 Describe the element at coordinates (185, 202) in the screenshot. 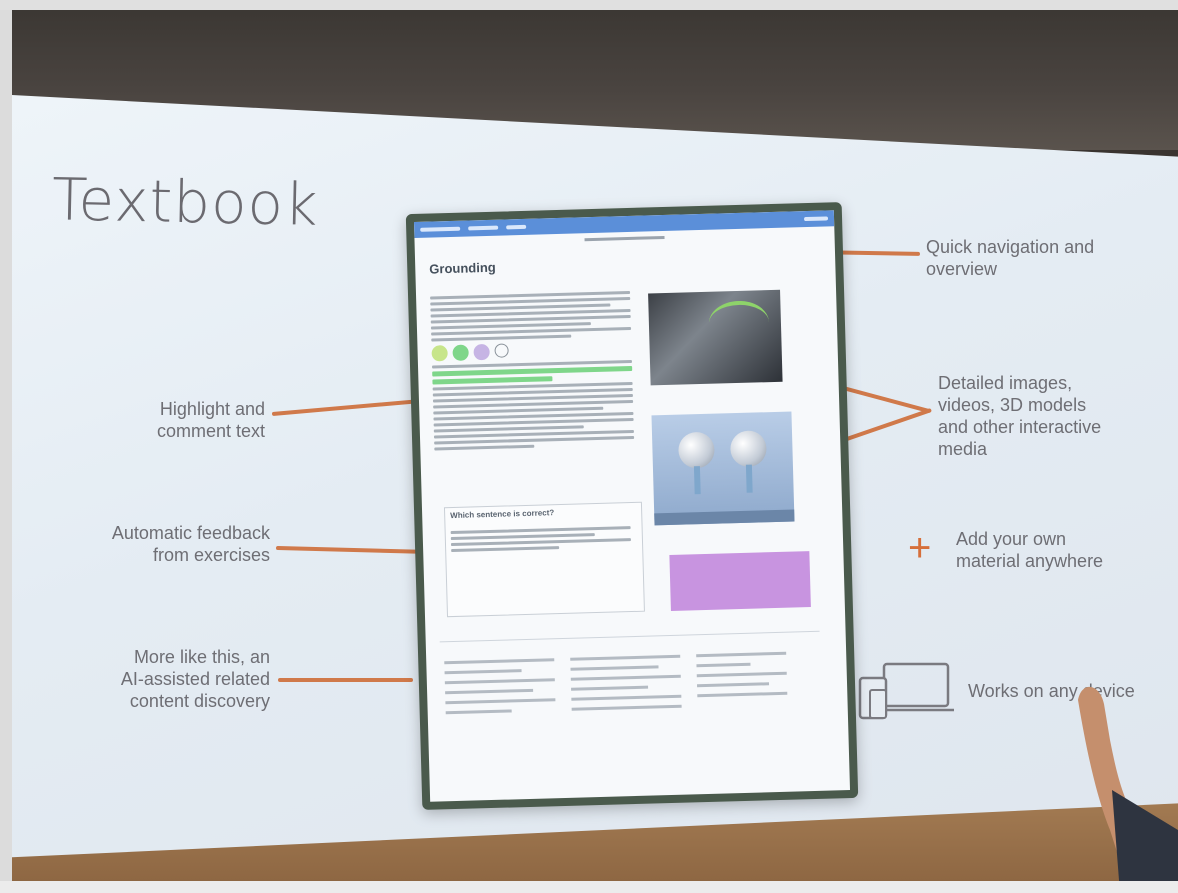

I see `slide-title: Textbook` at that location.